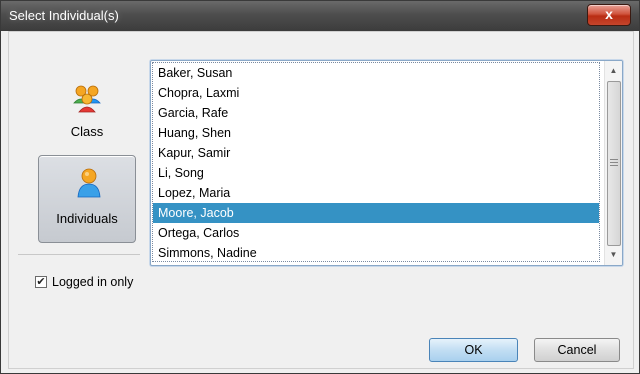 The height and width of the screenshot is (374, 640). What do you see at coordinates (376, 153) in the screenshot?
I see `list-item: Kapur, Samir` at bounding box center [376, 153].